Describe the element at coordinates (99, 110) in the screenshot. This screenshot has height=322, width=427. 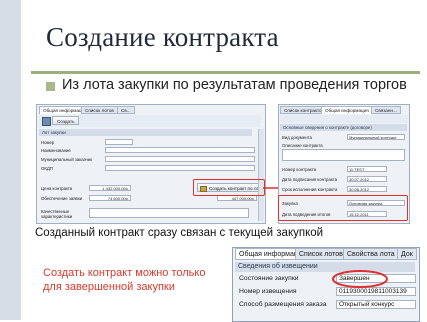
I see `tab-lot-list: Список лотов` at that location.